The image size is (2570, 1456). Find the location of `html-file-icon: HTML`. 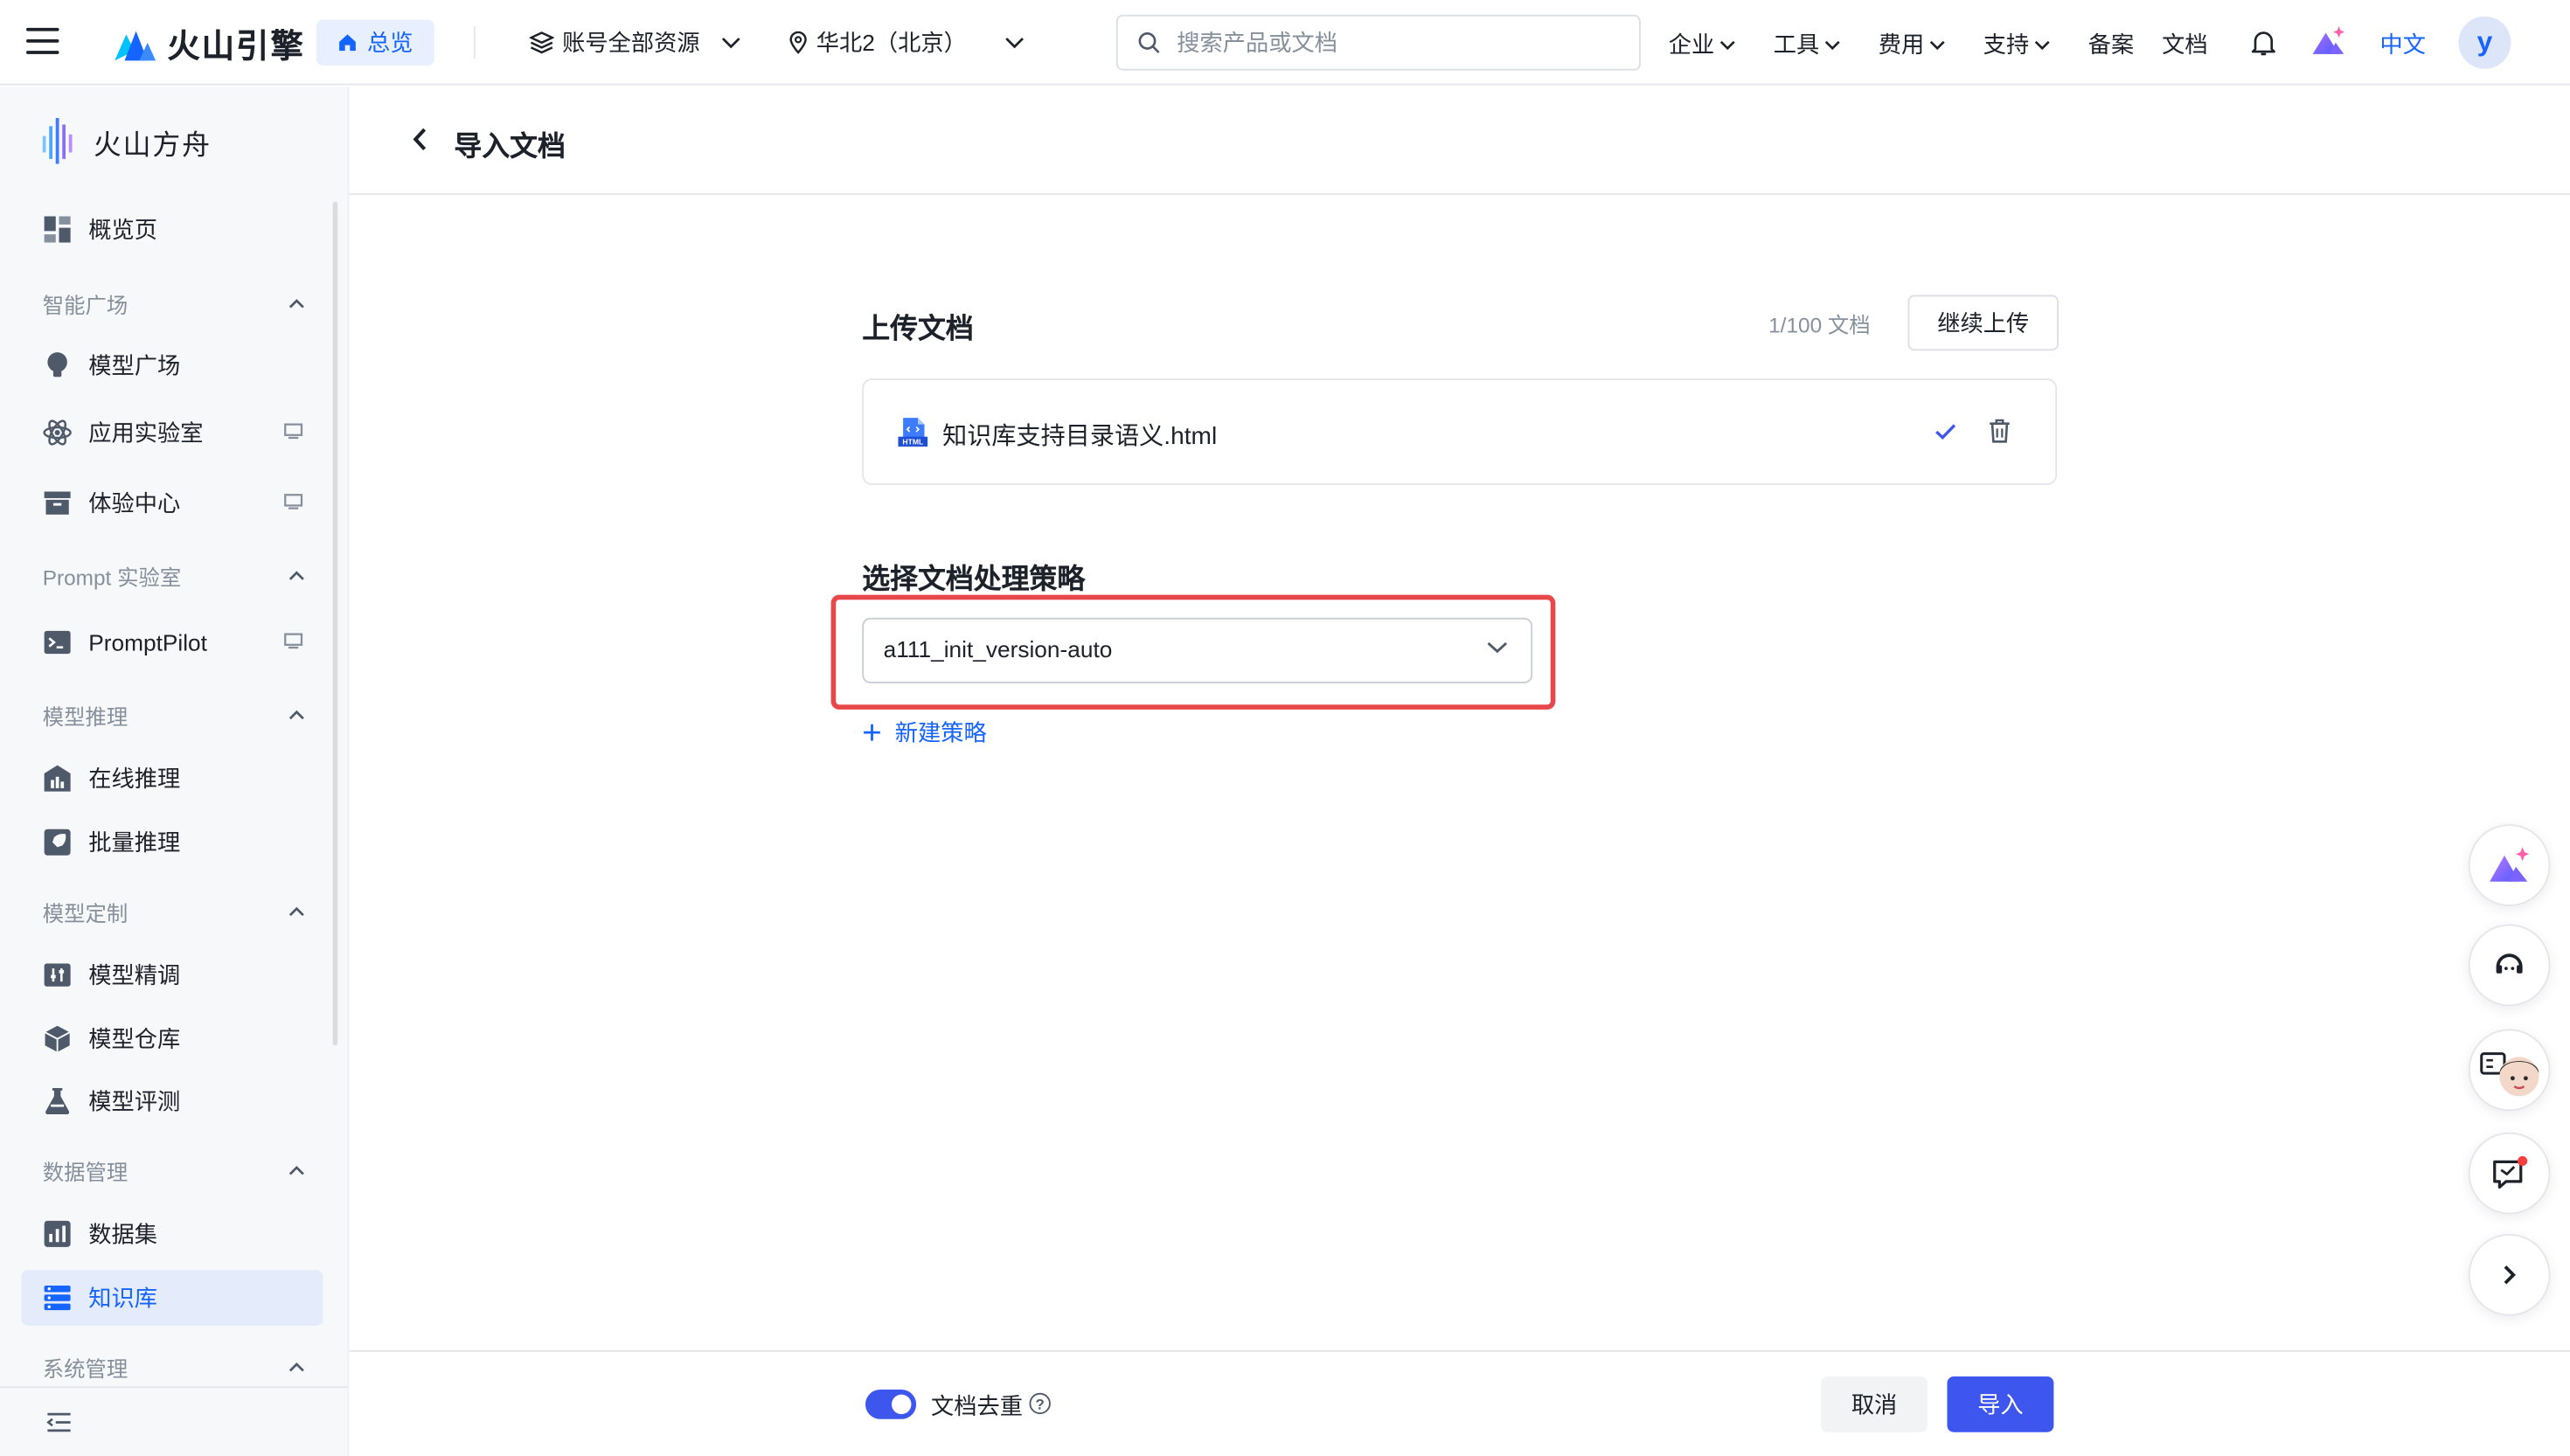

html-file-icon: HTML is located at coordinates (913, 432).